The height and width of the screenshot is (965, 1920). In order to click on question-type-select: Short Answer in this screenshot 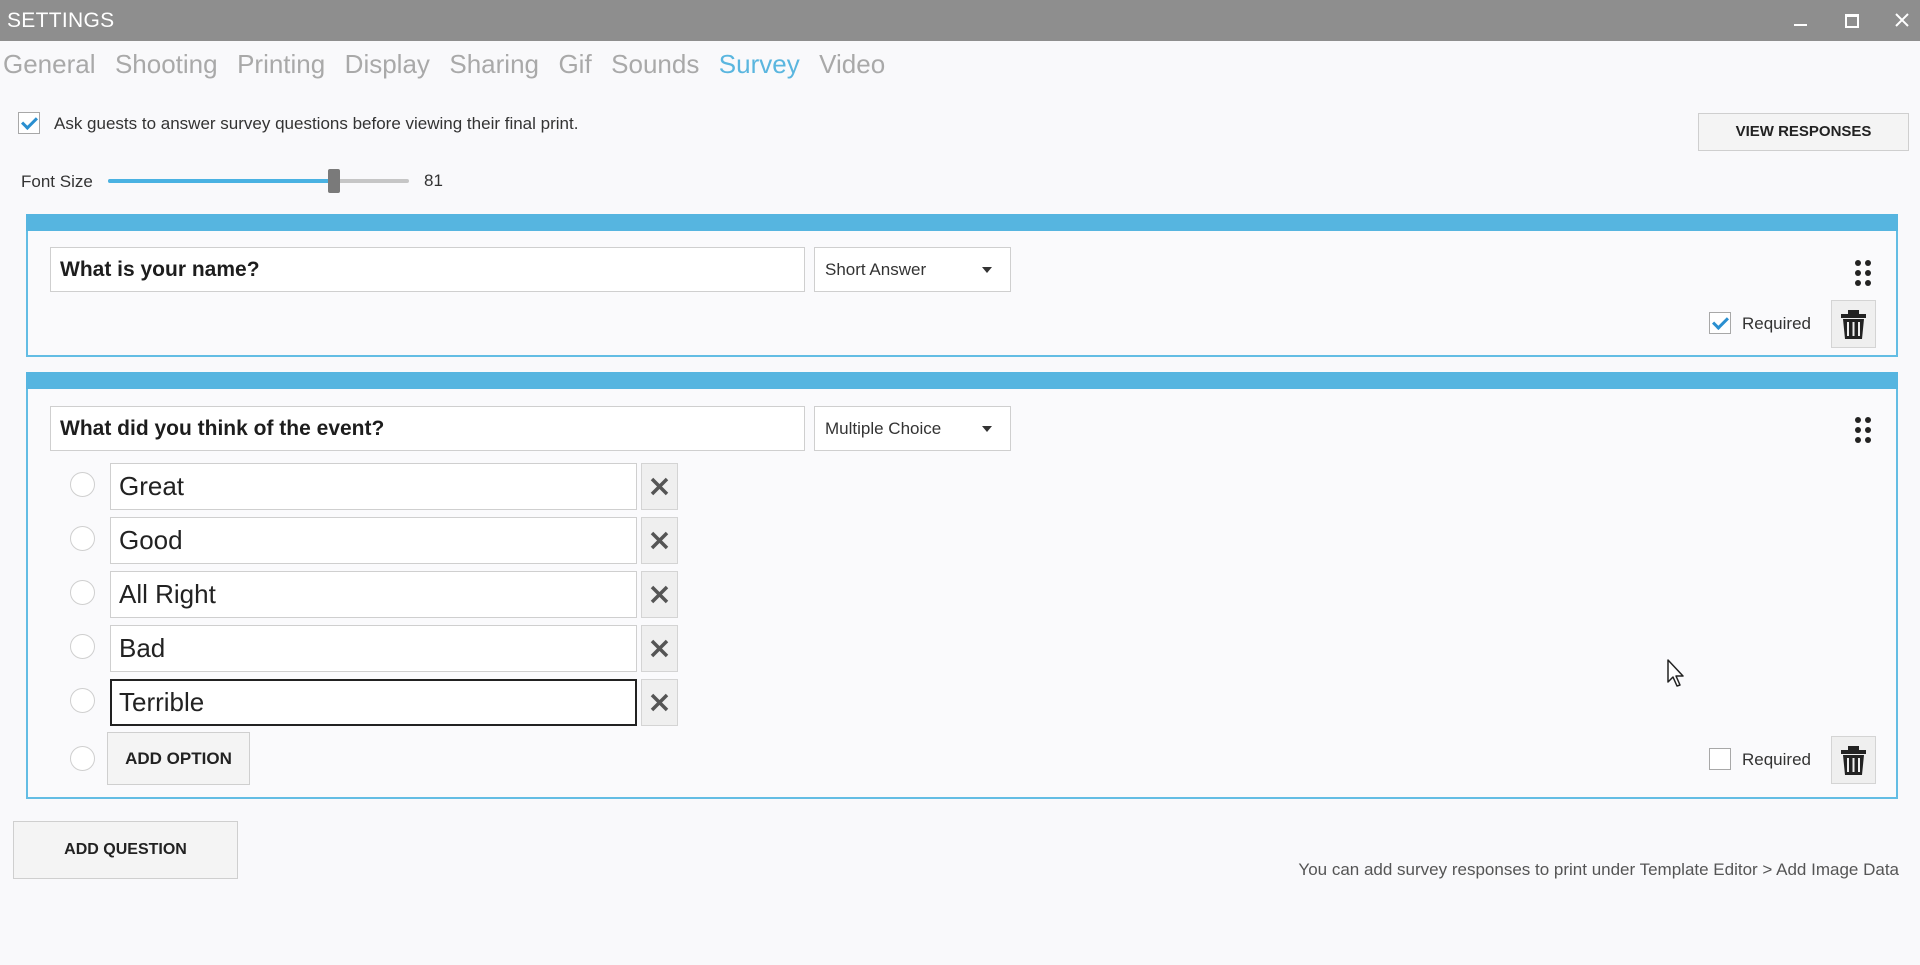, I will do `click(912, 269)`.